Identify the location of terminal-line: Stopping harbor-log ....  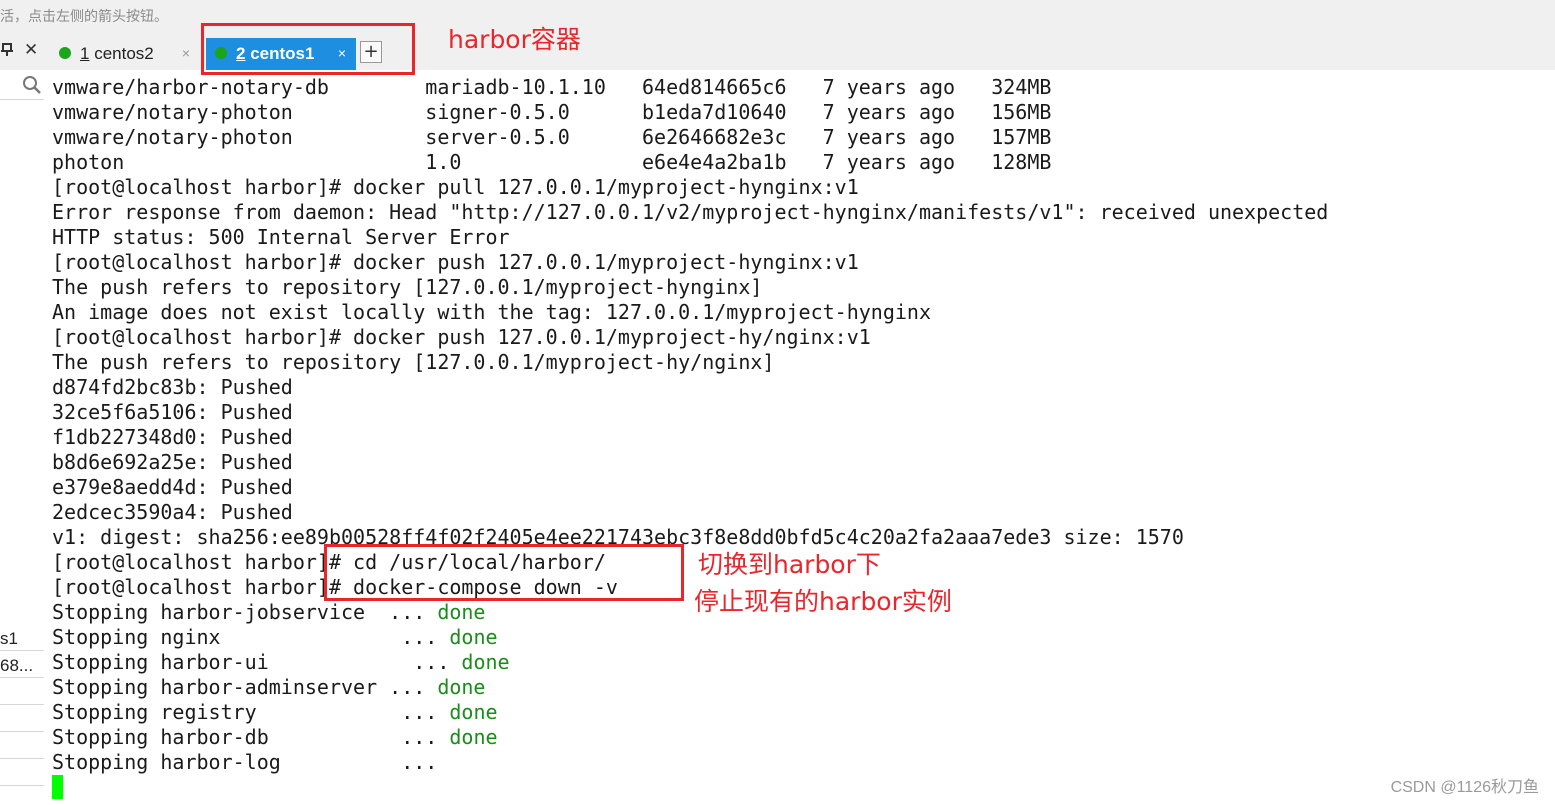
(245, 762).